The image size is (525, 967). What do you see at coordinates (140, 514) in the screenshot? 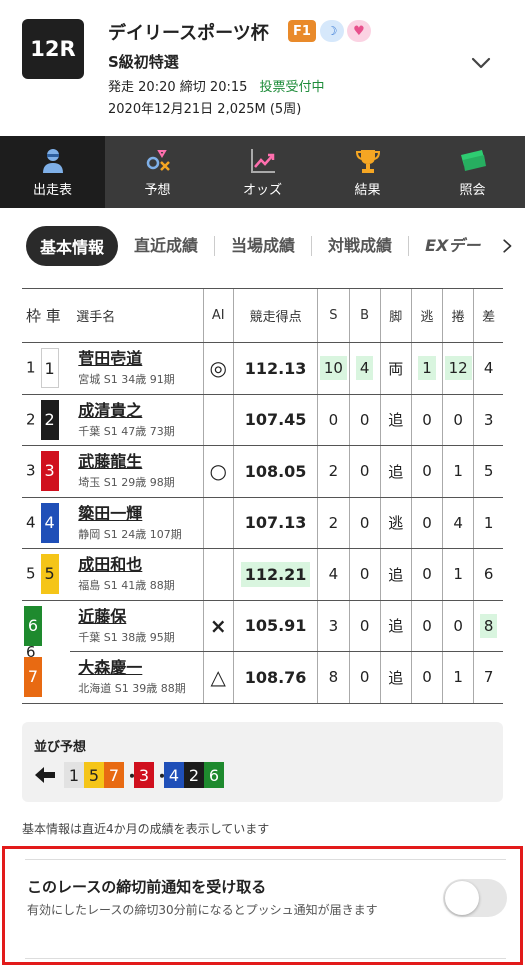
I see `racer-name: 簗田一輝` at bounding box center [140, 514].